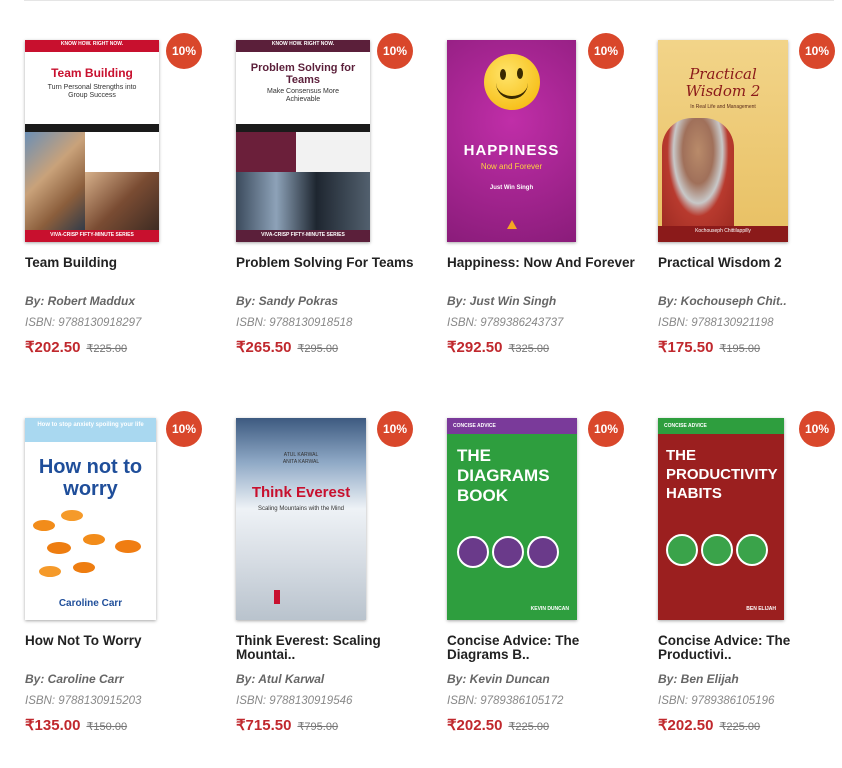 The image size is (842, 768). What do you see at coordinates (717, 550) in the screenshot?
I see `plant-icon` at bounding box center [717, 550].